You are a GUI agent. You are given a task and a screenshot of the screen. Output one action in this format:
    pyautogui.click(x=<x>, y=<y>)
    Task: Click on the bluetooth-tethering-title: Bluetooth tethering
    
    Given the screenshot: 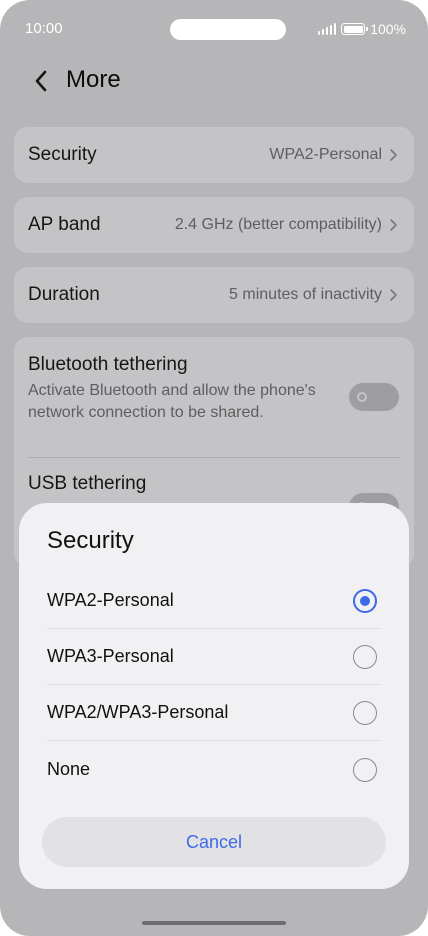 What is the action you would take?
    pyautogui.click(x=108, y=364)
    